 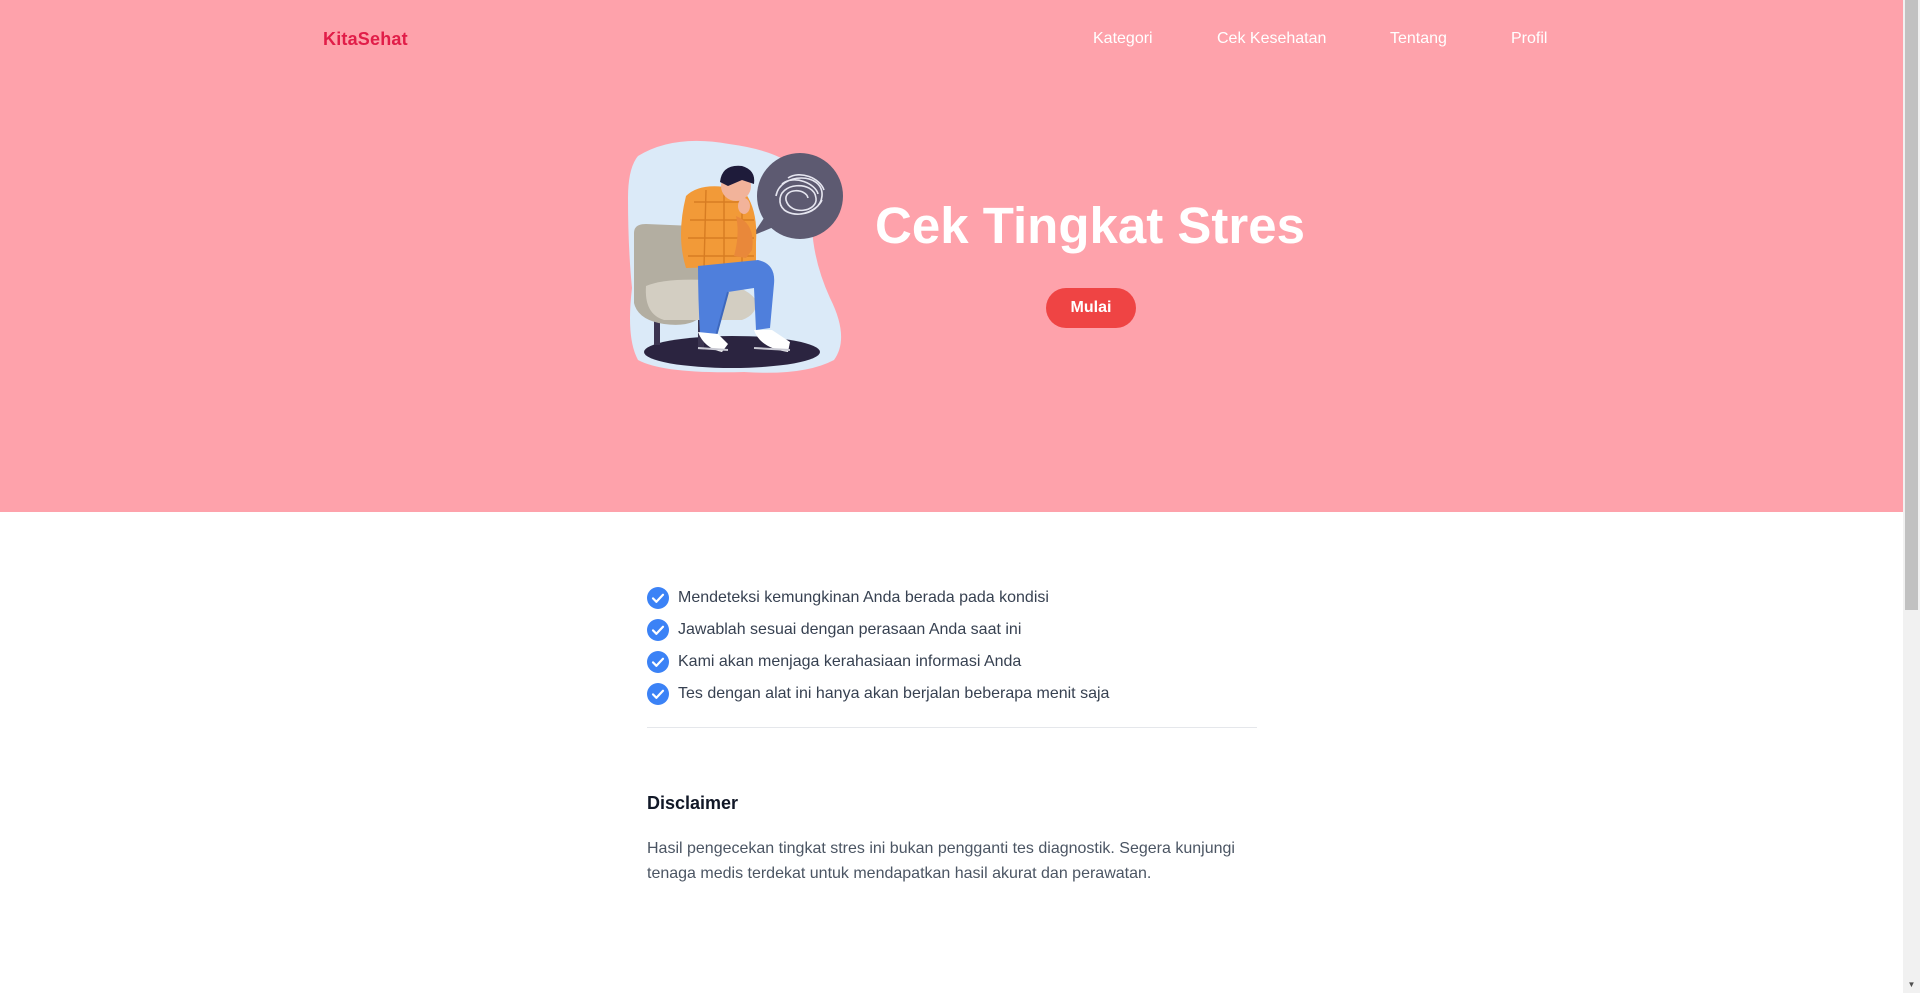 I want to click on nav-link-profil: Profil, so click(x=1529, y=39).